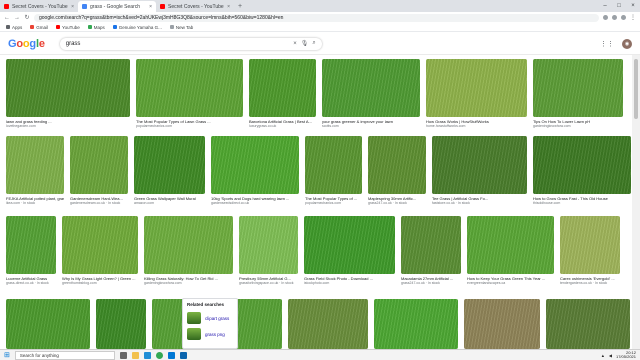 This screenshot has height=360, width=640. Describe the element at coordinates (313, 43) in the screenshot. I see `search-icon: ⌕` at that location.